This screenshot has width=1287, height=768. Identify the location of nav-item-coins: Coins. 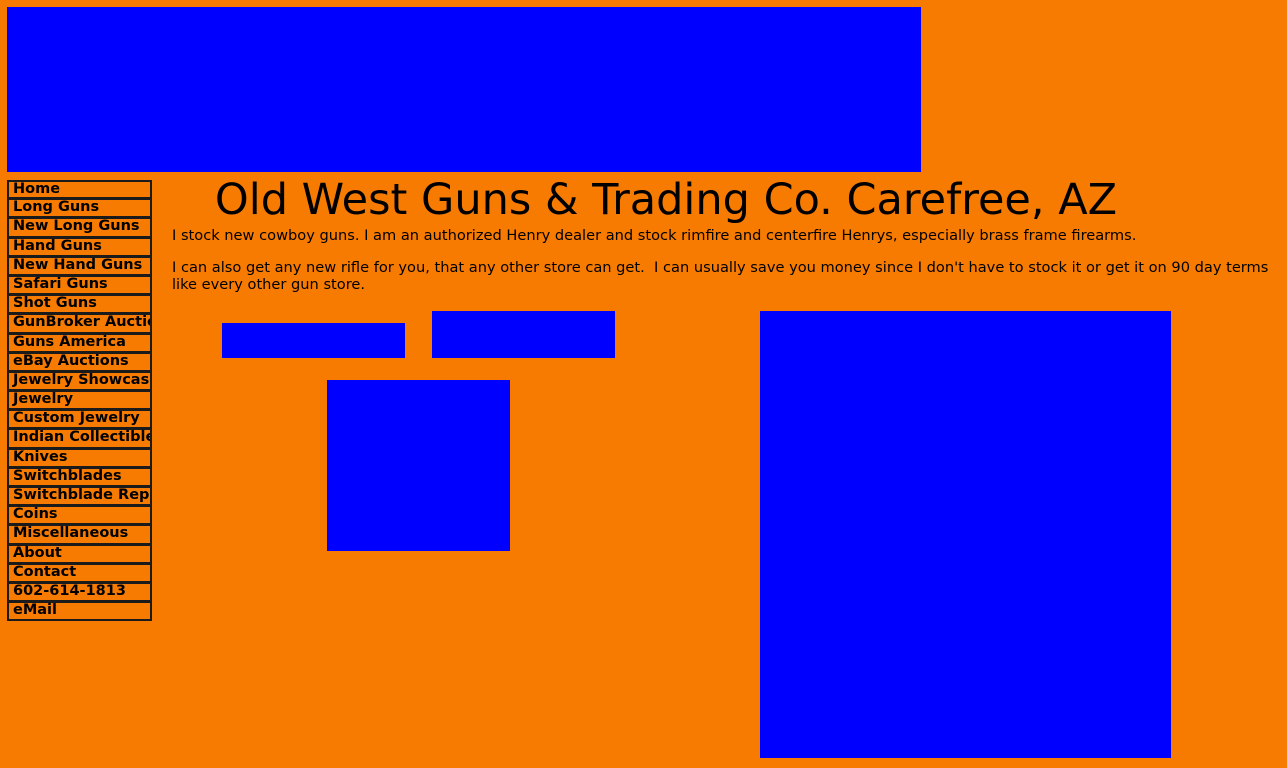
(79, 516).